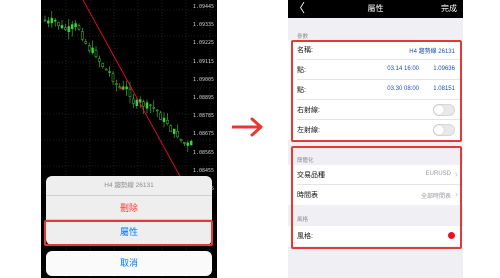 This screenshot has height=278, width=500. What do you see at coordinates (203, 61) in the screenshot?
I see `price-axis-label: 1.09115` at bounding box center [203, 61].